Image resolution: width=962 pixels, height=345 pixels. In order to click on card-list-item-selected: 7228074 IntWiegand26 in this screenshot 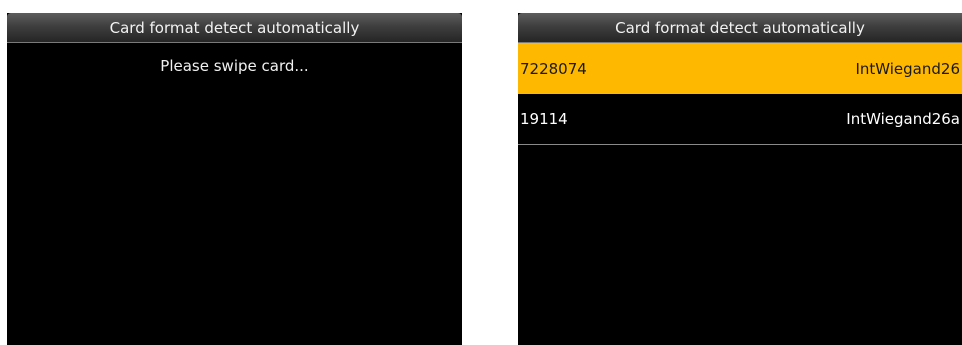, I will do `click(740, 68)`.